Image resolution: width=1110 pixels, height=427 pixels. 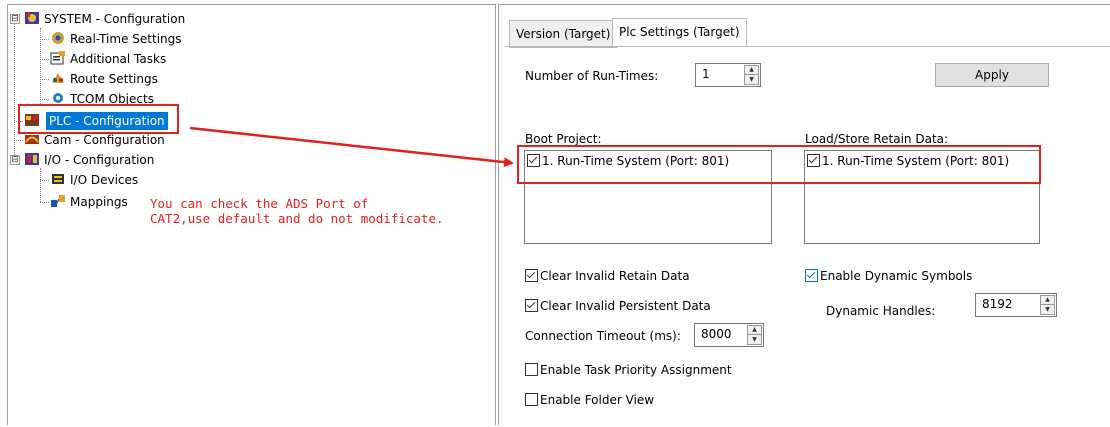 I want to click on annotation-arrow, so click(x=351, y=147).